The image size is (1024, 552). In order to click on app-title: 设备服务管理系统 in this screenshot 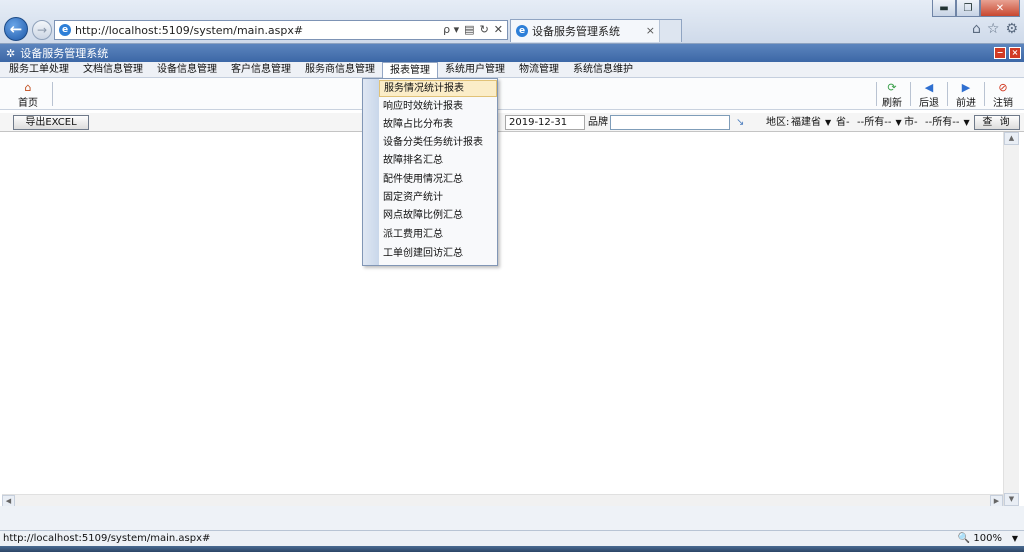, I will do `click(64, 53)`.